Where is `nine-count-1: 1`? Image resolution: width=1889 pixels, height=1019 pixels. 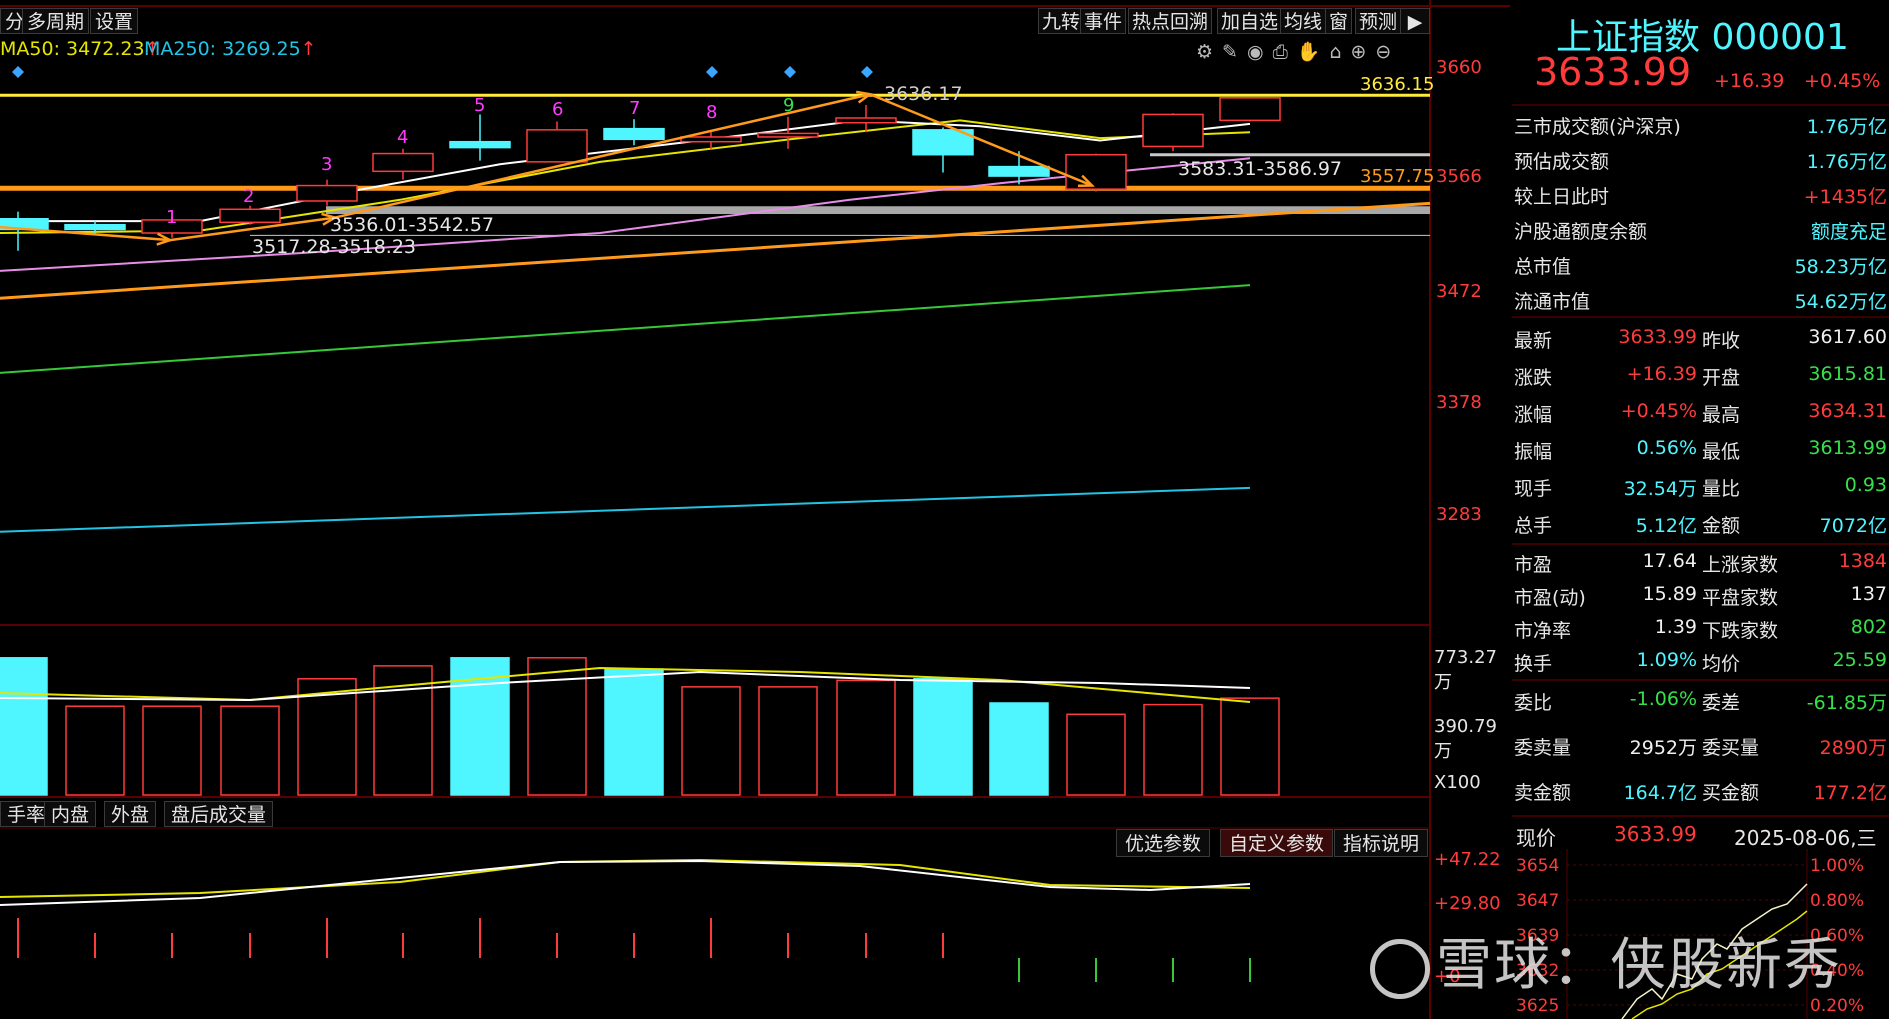
nine-count-1: 1 is located at coordinates (172, 217).